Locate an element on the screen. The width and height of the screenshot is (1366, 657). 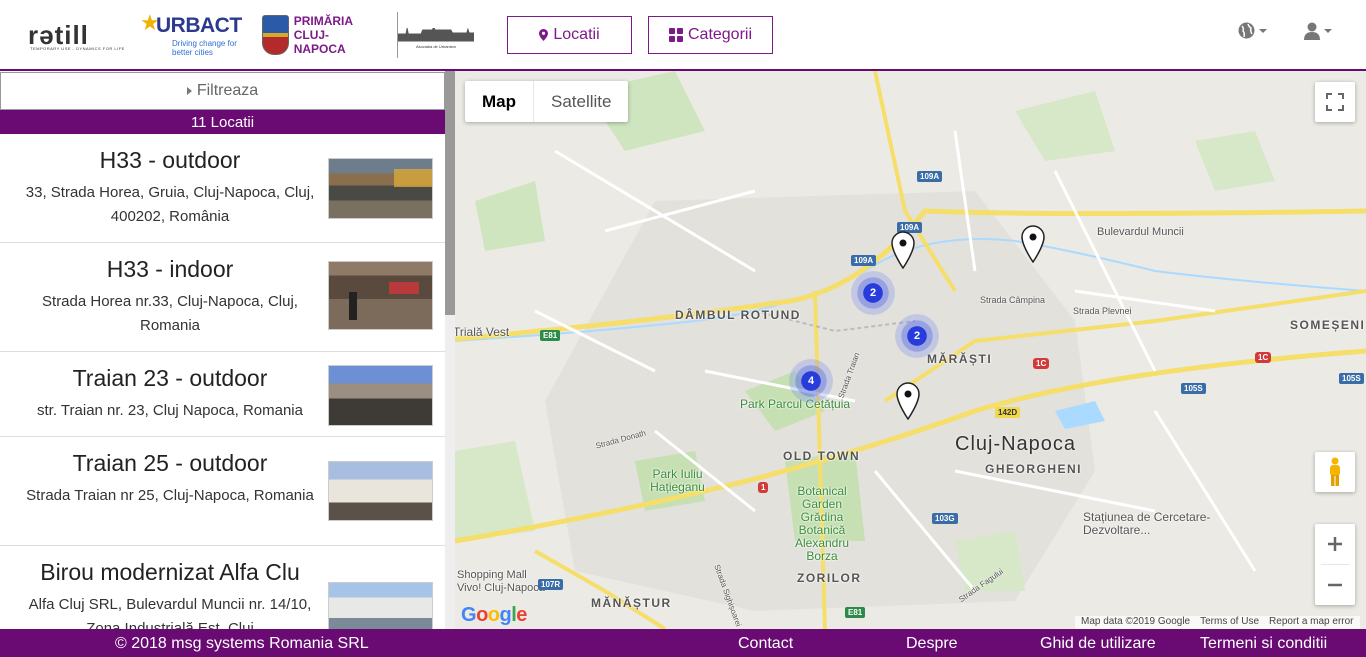
retill-logo-tagline: TEMPORARY USE - DYNAMICS FOR LIFE is located at coordinates (77, 48).